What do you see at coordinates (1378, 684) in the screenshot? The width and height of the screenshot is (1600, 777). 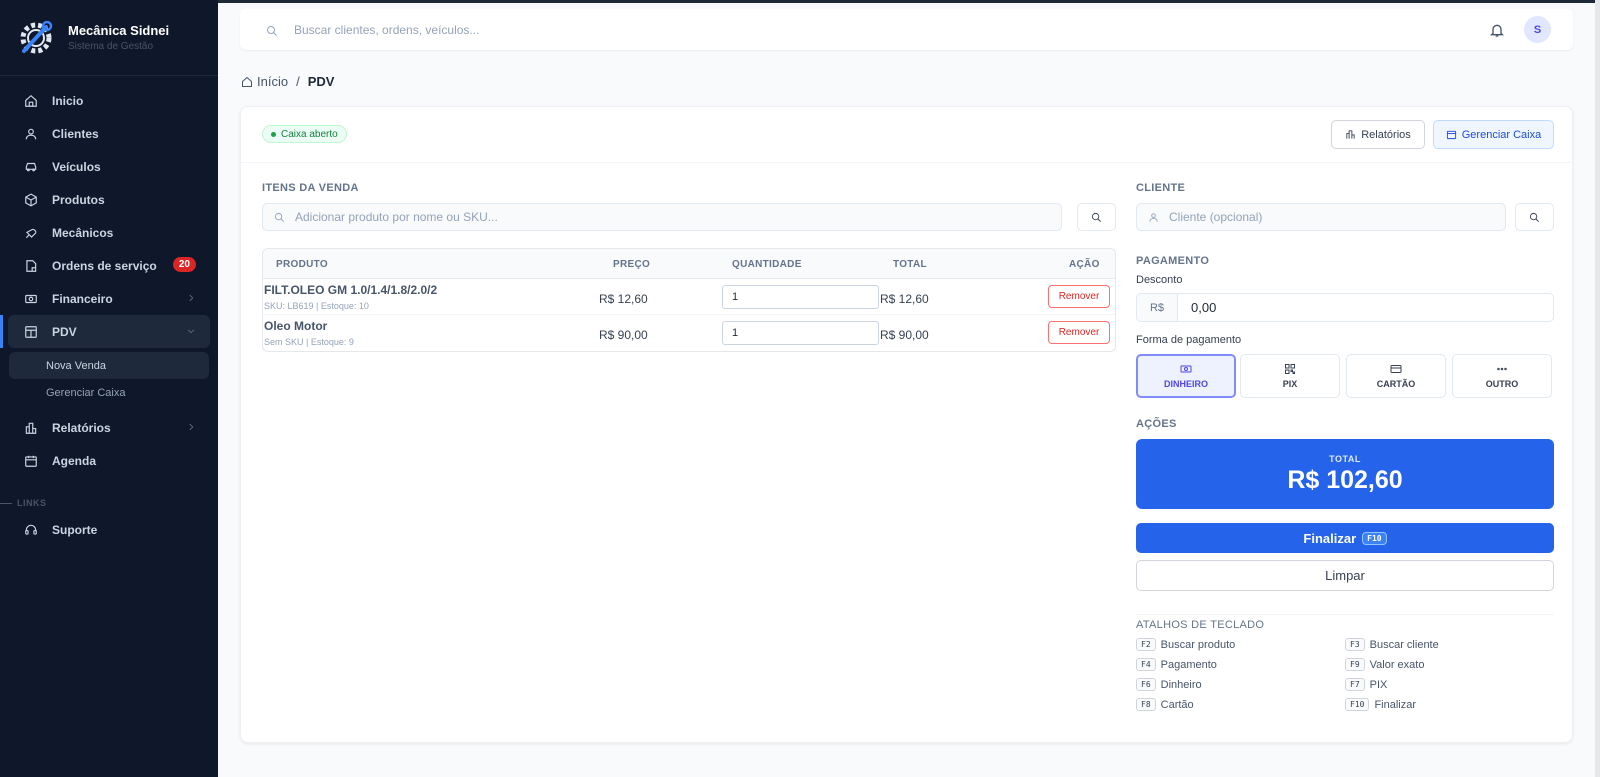 I see `shortcut-label: PIX` at bounding box center [1378, 684].